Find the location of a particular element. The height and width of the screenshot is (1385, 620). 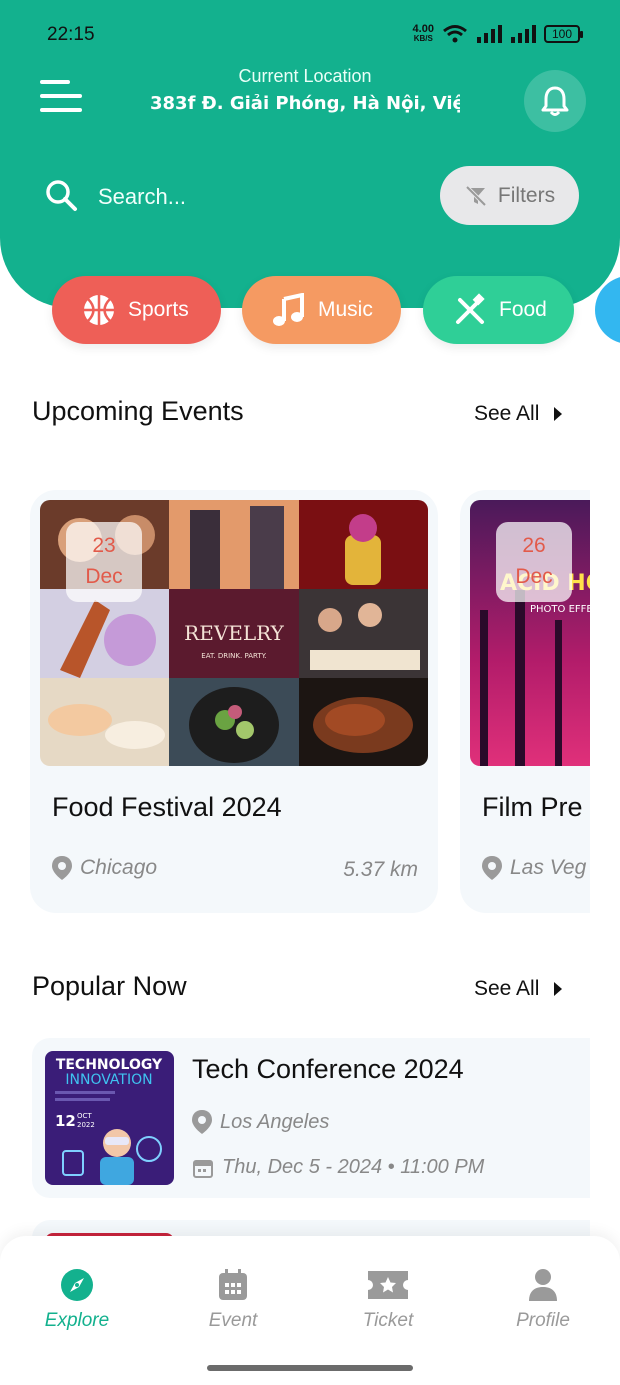

utensils-icon is located at coordinates (470, 310).